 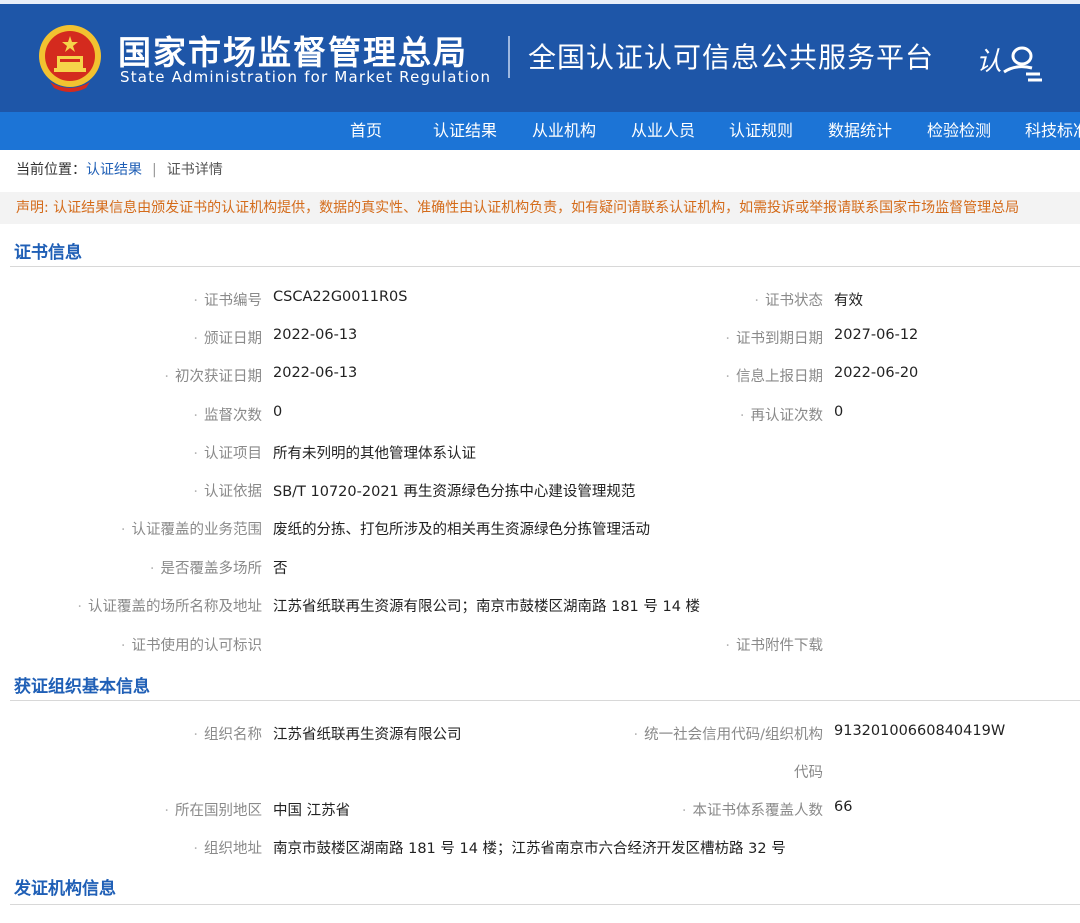 I want to click on logo-char: 认, so click(x=989, y=62).